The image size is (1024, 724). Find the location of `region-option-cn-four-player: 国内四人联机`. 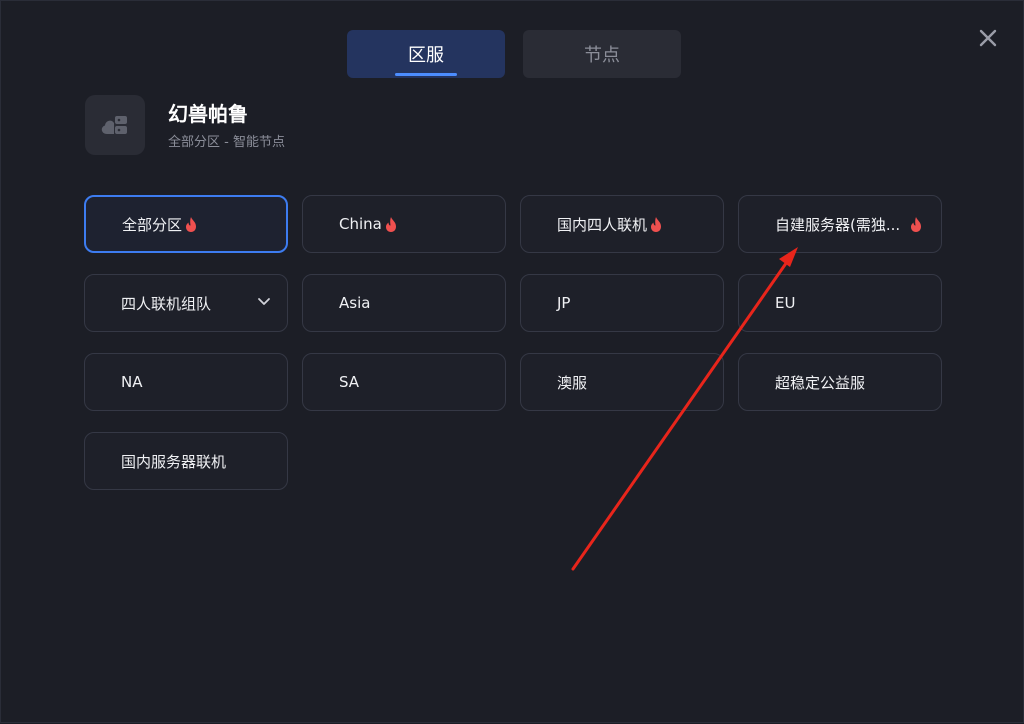

region-option-cn-four-player: 国内四人联机 is located at coordinates (622, 224).